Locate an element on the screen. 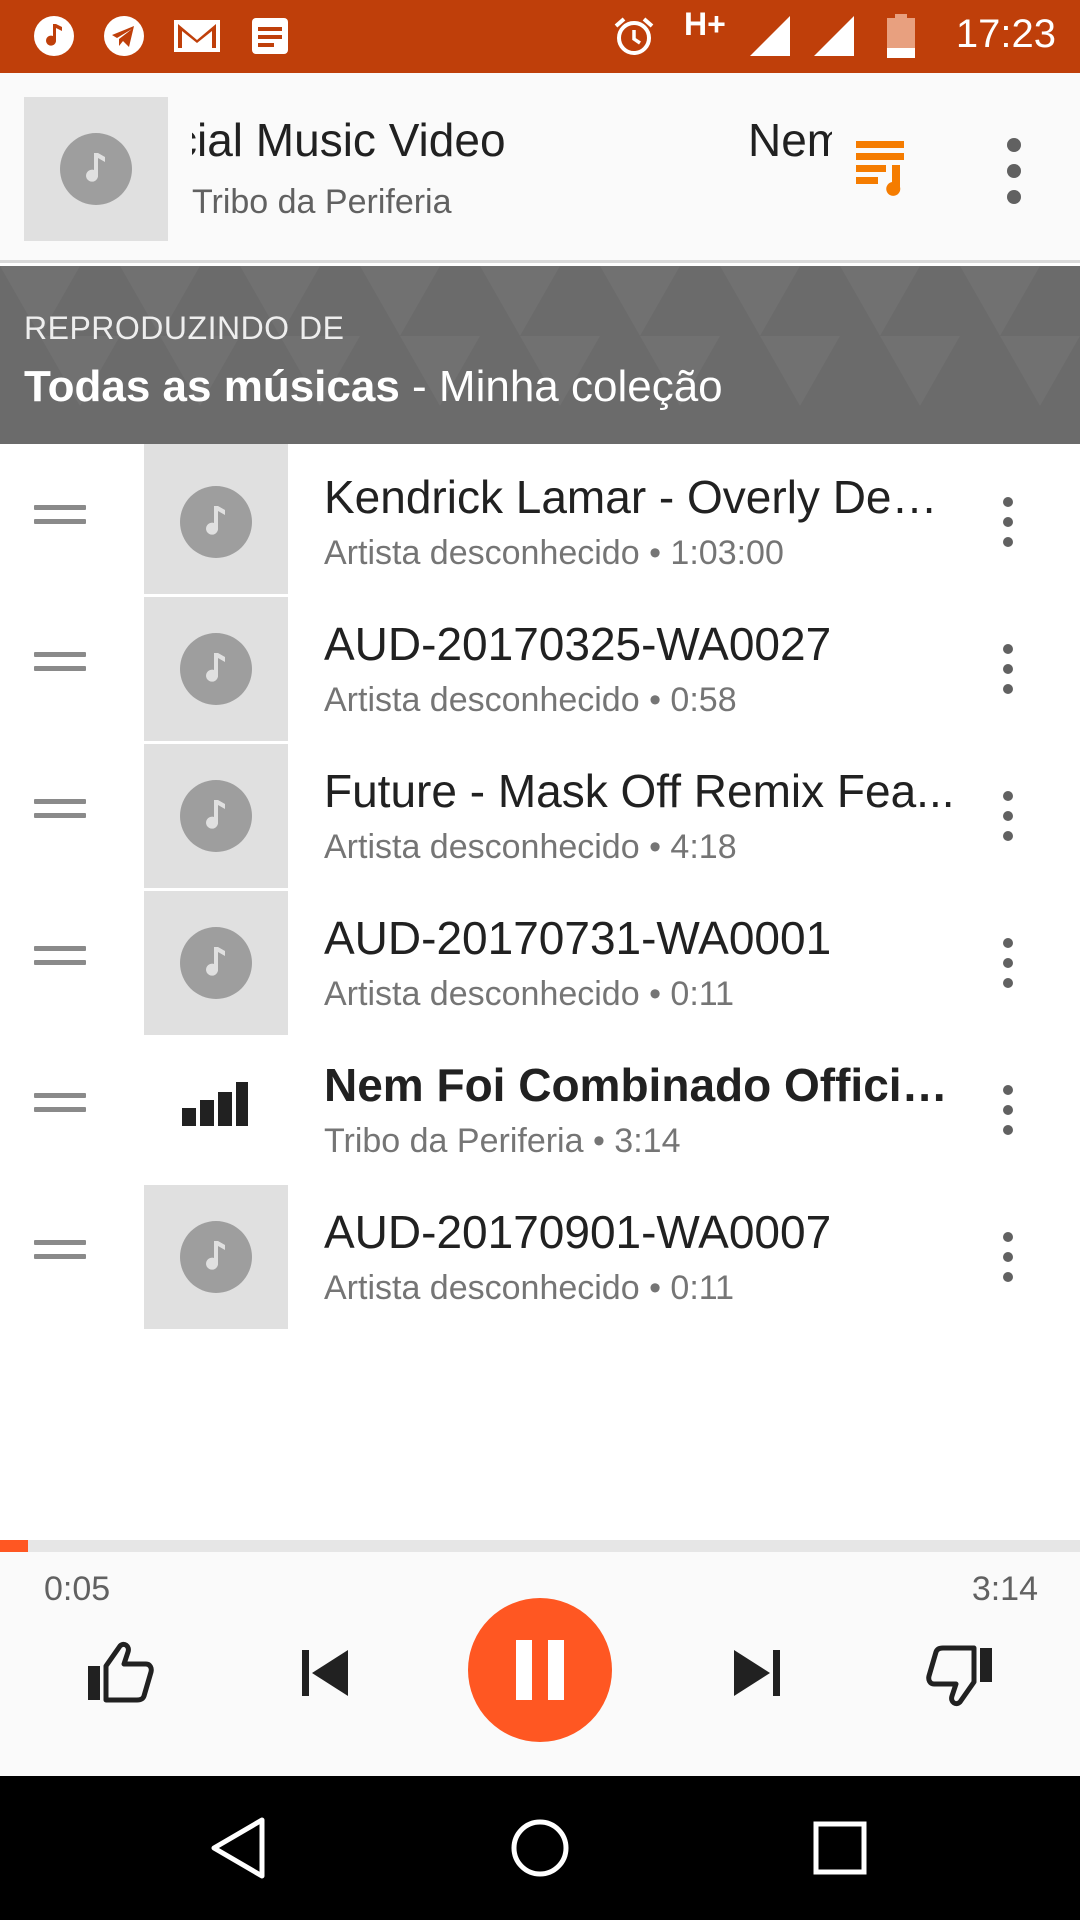  source-name: Todas as músicas is located at coordinates (212, 386).